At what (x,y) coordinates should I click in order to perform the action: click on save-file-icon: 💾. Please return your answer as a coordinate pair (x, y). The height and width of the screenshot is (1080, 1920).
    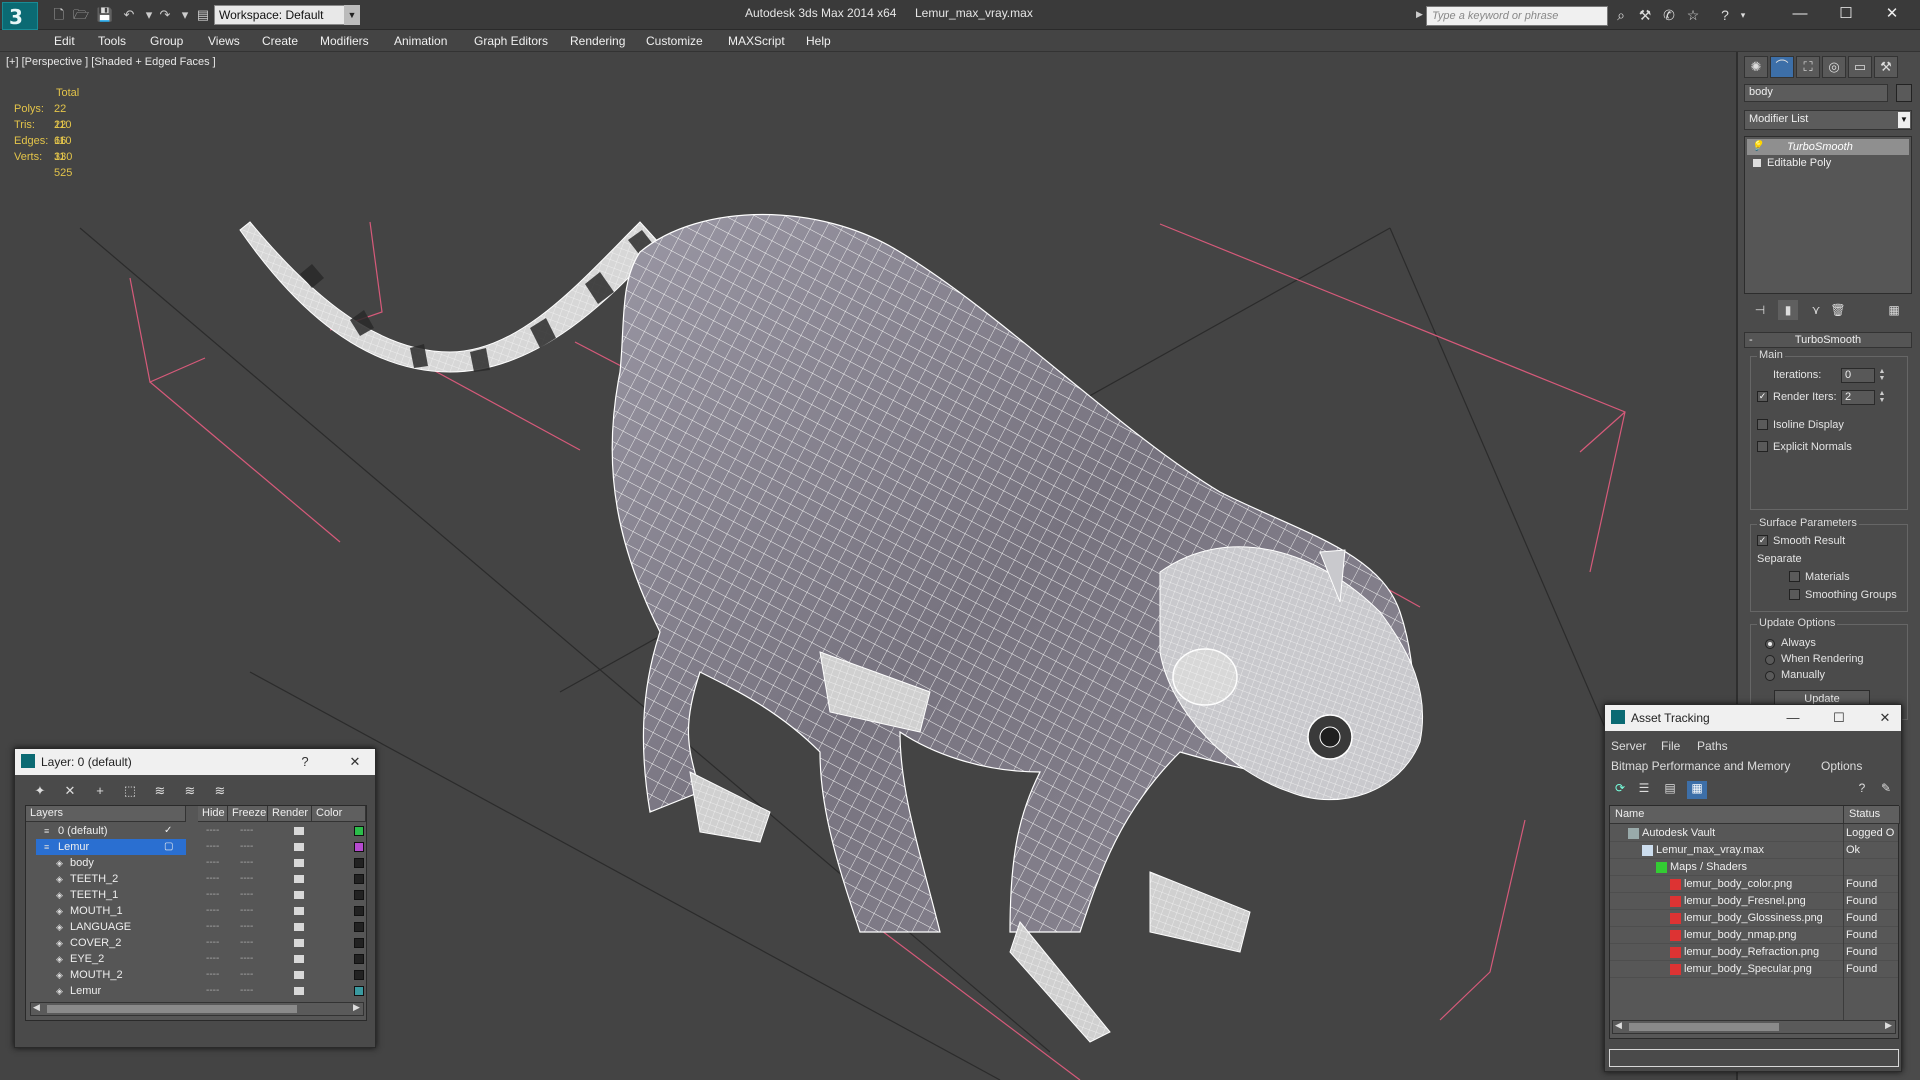
    Looking at the image, I should click on (105, 15).